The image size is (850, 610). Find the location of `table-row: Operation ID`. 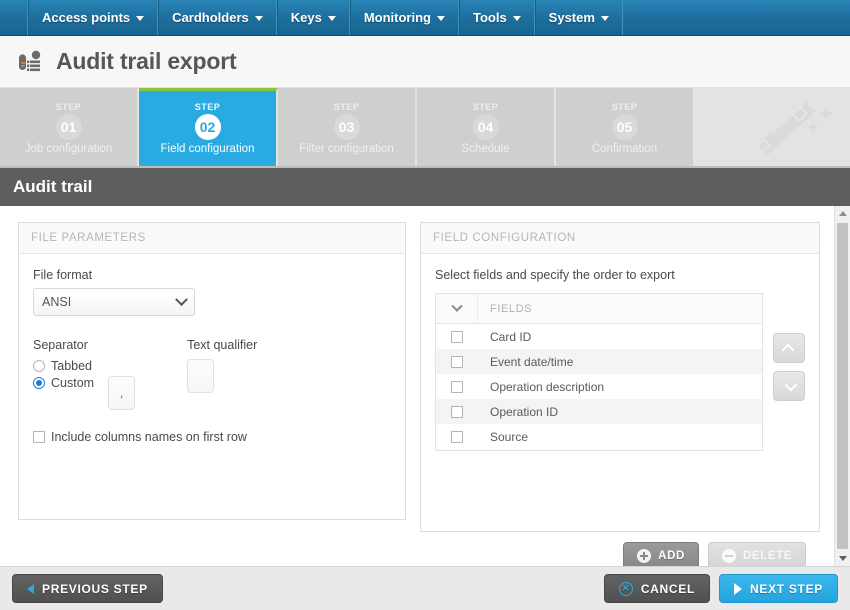

table-row: Operation ID is located at coordinates (599, 411).